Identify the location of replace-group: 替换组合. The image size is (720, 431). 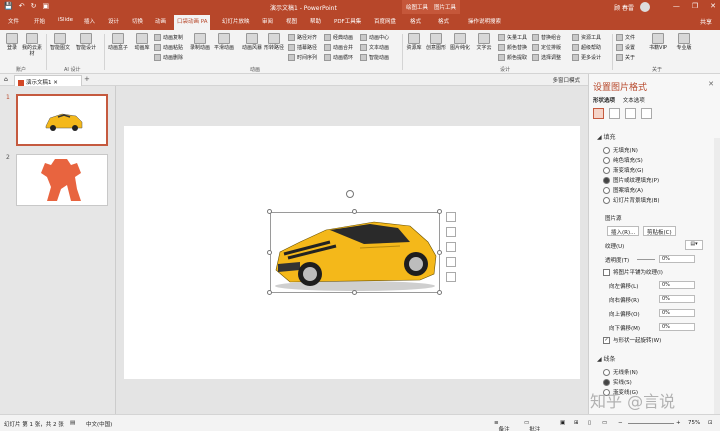
(546, 37).